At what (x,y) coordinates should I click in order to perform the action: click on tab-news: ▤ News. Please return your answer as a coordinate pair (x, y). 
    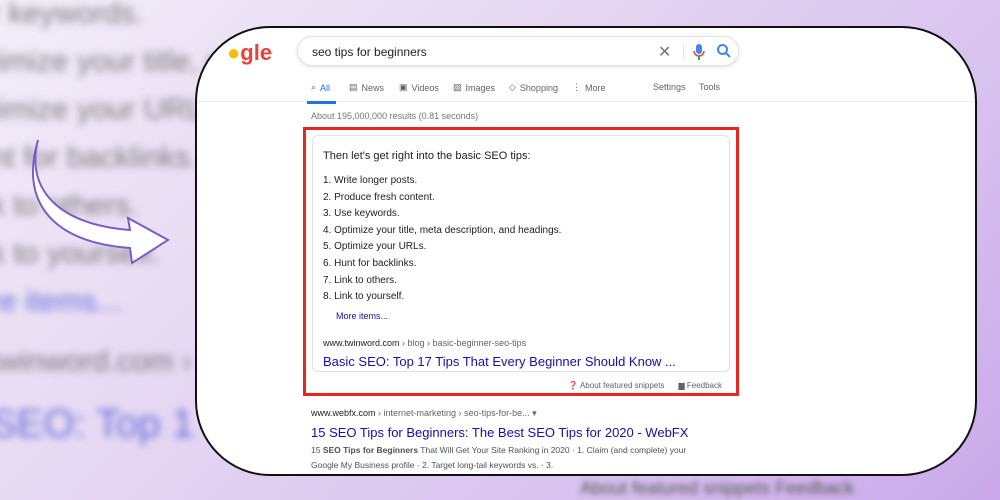
    Looking at the image, I should click on (366, 87).